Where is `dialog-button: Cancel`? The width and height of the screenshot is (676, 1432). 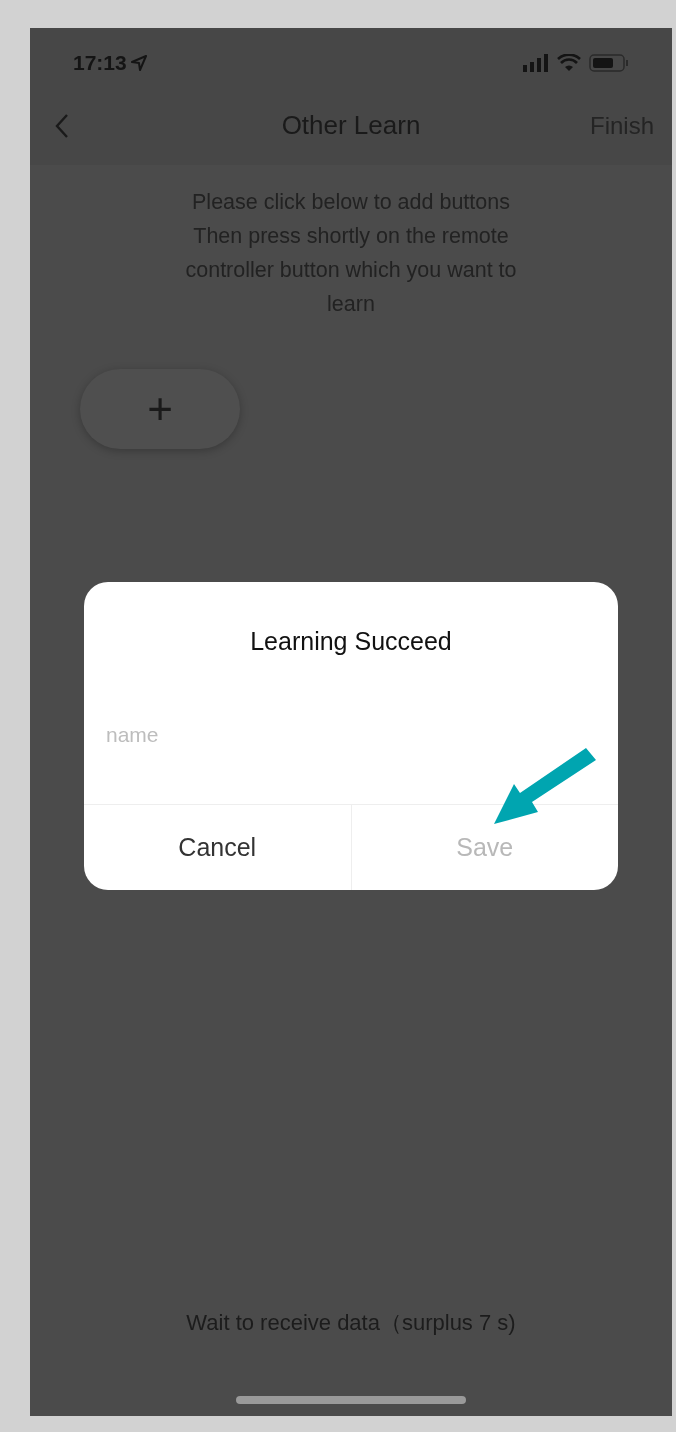 dialog-button: Cancel is located at coordinates (217, 847).